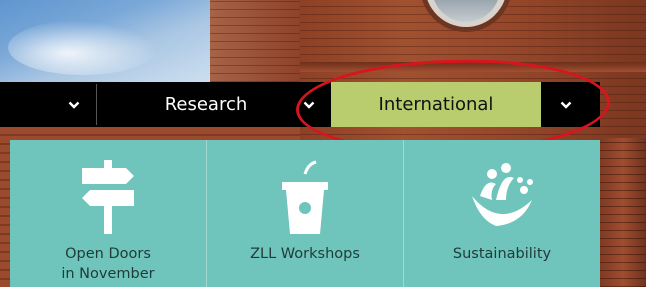 This screenshot has height=287, width=646. Describe the element at coordinates (206, 104) in the screenshot. I see `nav-item-label: Research` at that location.